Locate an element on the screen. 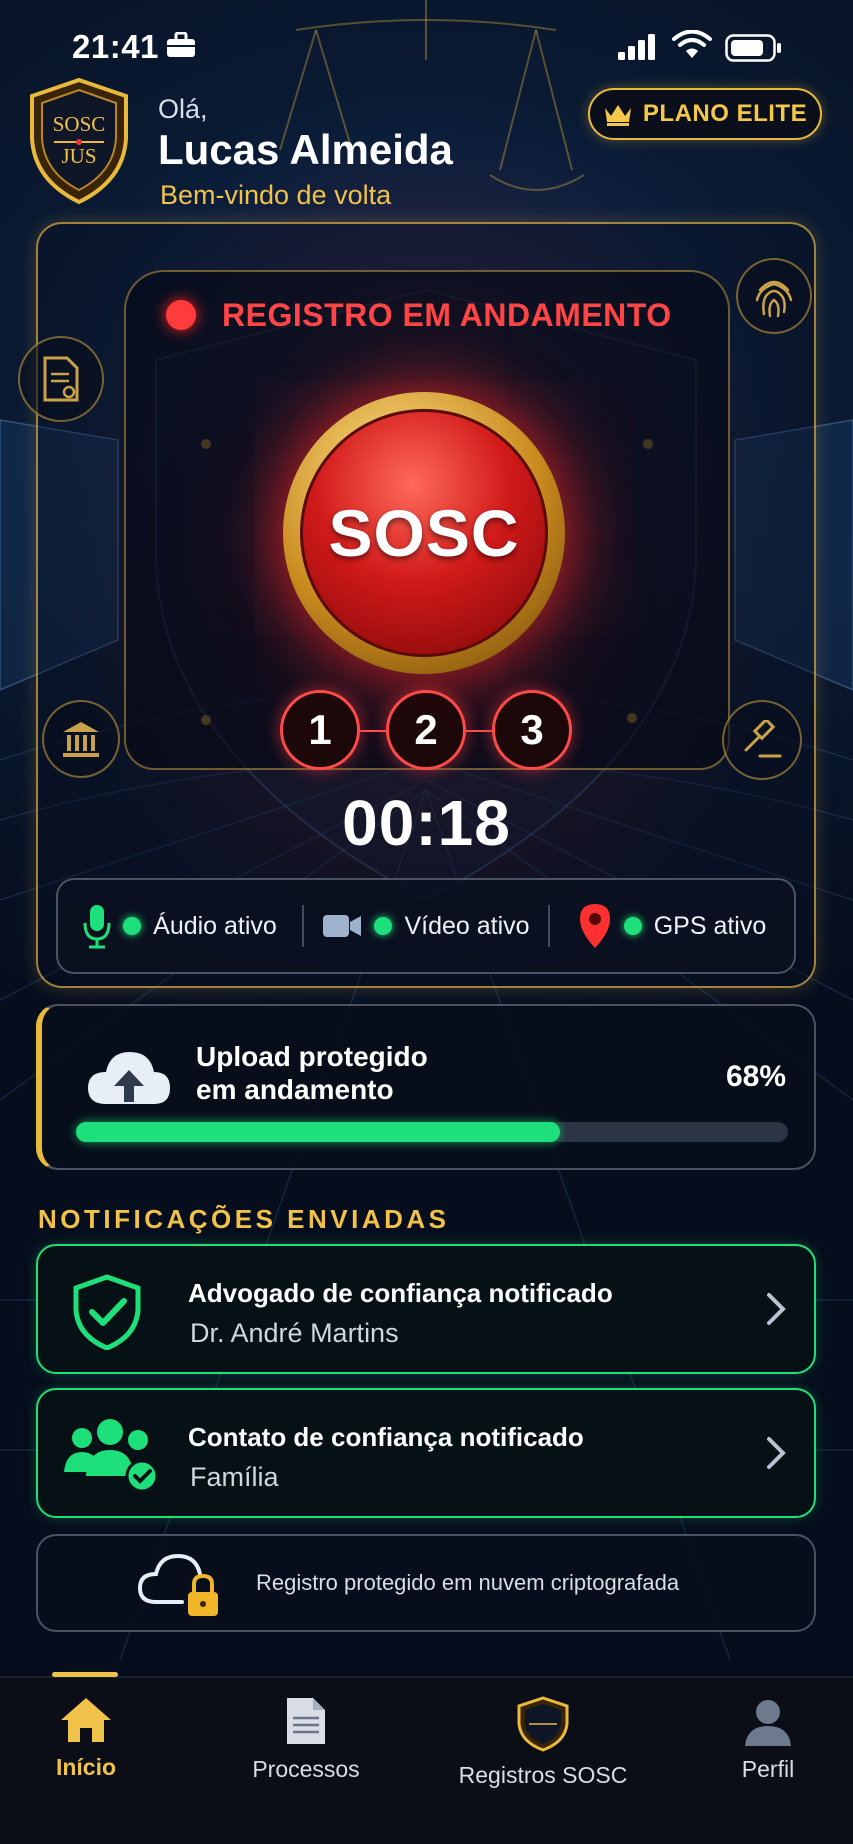 This screenshot has height=1844, width=853. video-camera-icon is located at coordinates (342, 926).